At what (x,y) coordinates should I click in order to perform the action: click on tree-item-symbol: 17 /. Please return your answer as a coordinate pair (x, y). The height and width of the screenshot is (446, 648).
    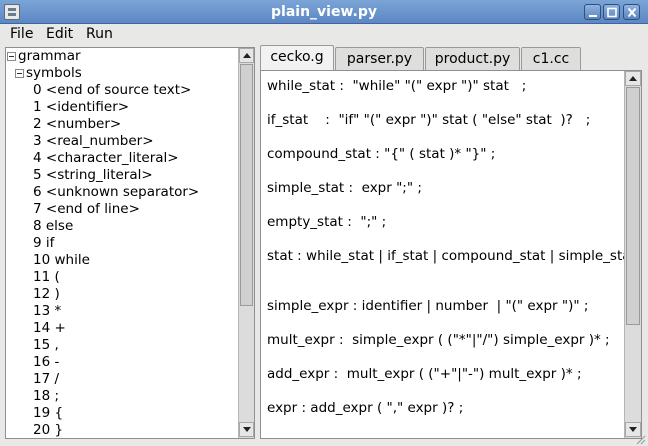
    Looking at the image, I should click on (46, 379).